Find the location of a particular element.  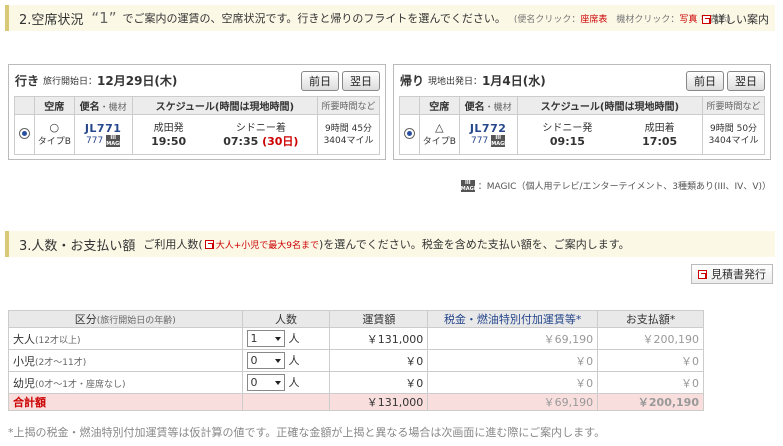

detail-guide-link: 詳しい案内 is located at coordinates (735, 19).